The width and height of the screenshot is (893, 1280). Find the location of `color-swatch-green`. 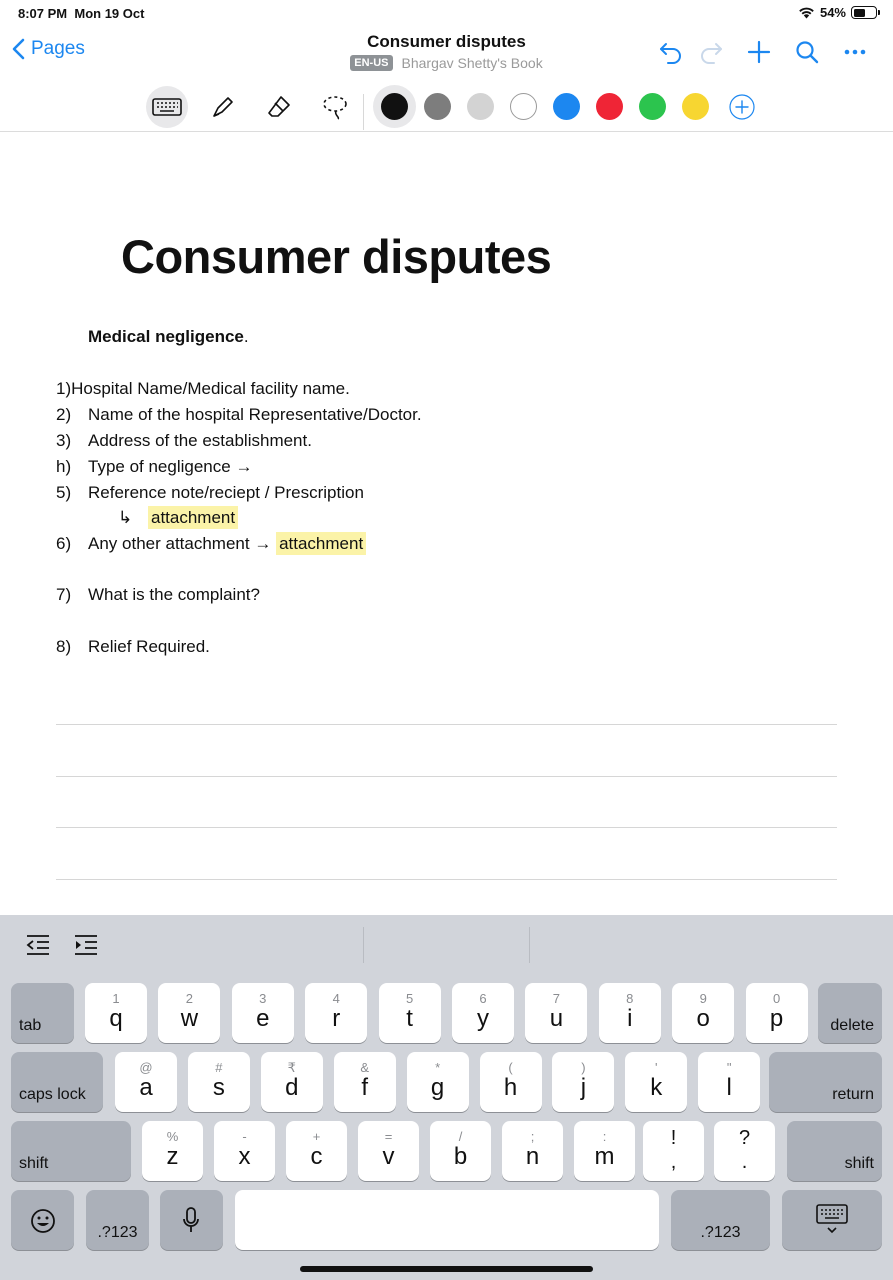

color-swatch-green is located at coordinates (652, 106).